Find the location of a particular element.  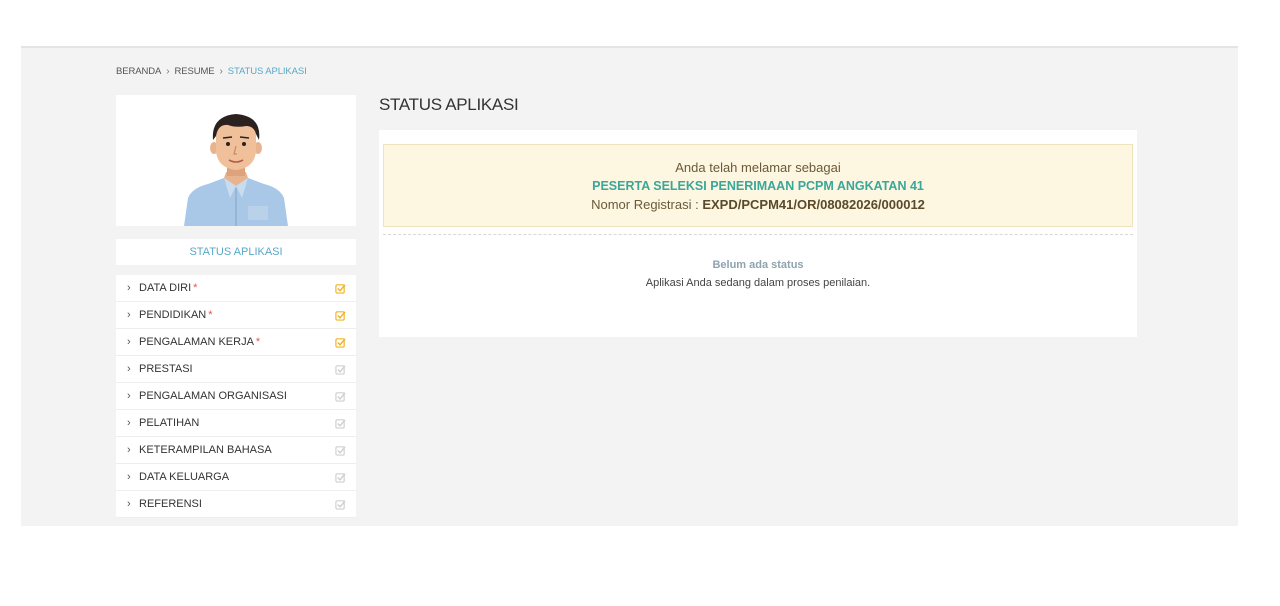

sidebar-item-label: PENGALAMAN ORGANISASI is located at coordinates (237, 396).